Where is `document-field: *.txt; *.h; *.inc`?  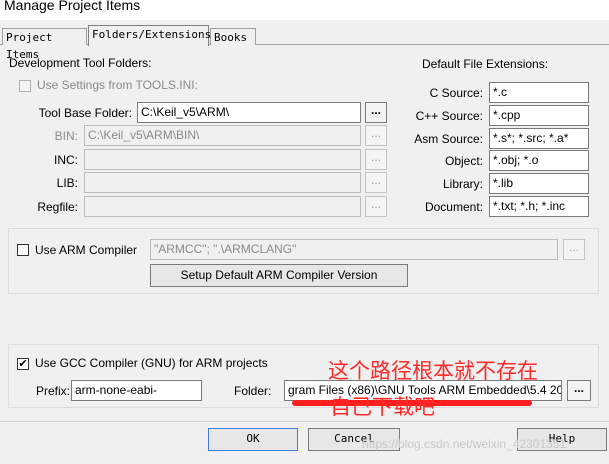
document-field: *.txt; *.h; *.inc is located at coordinates (539, 206).